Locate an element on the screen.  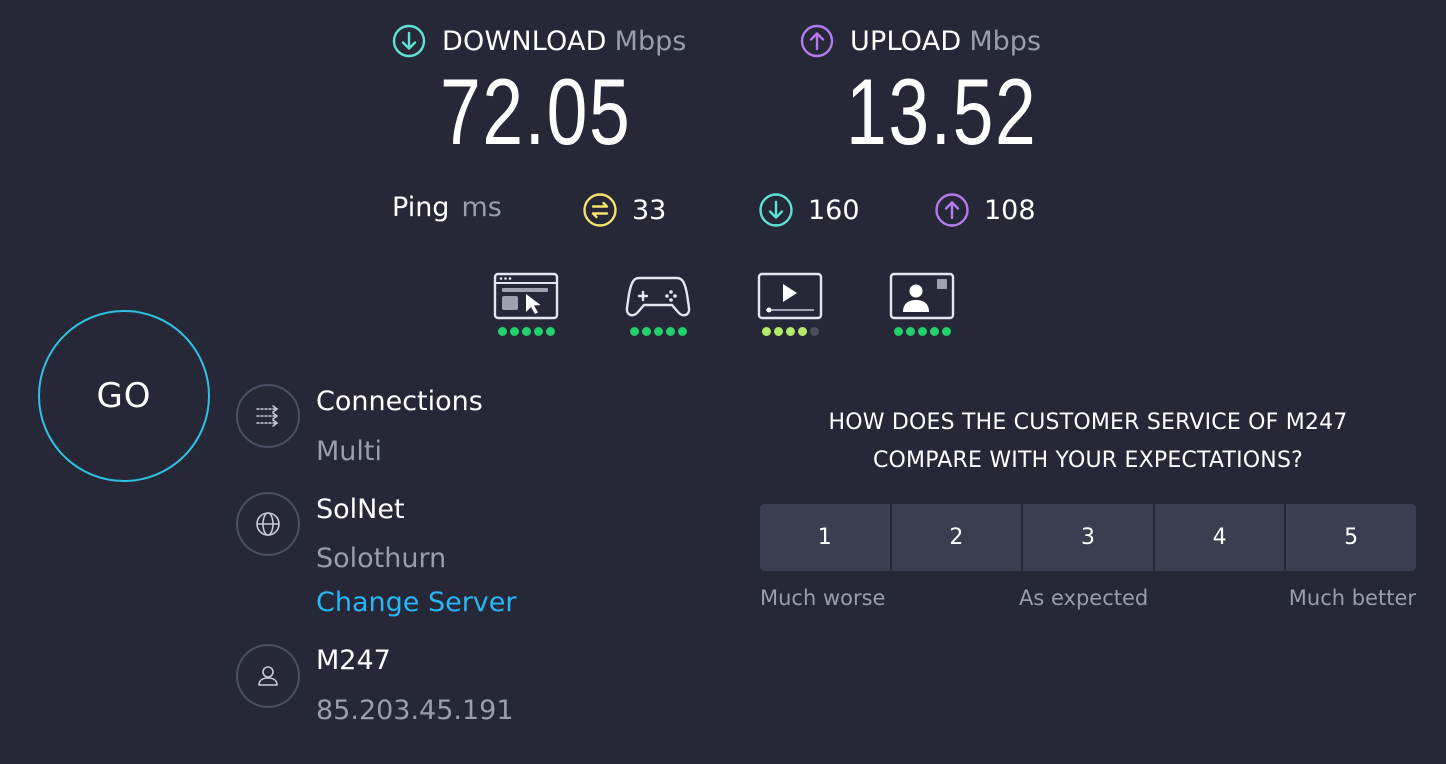
user-icon-badge is located at coordinates (268, 676).